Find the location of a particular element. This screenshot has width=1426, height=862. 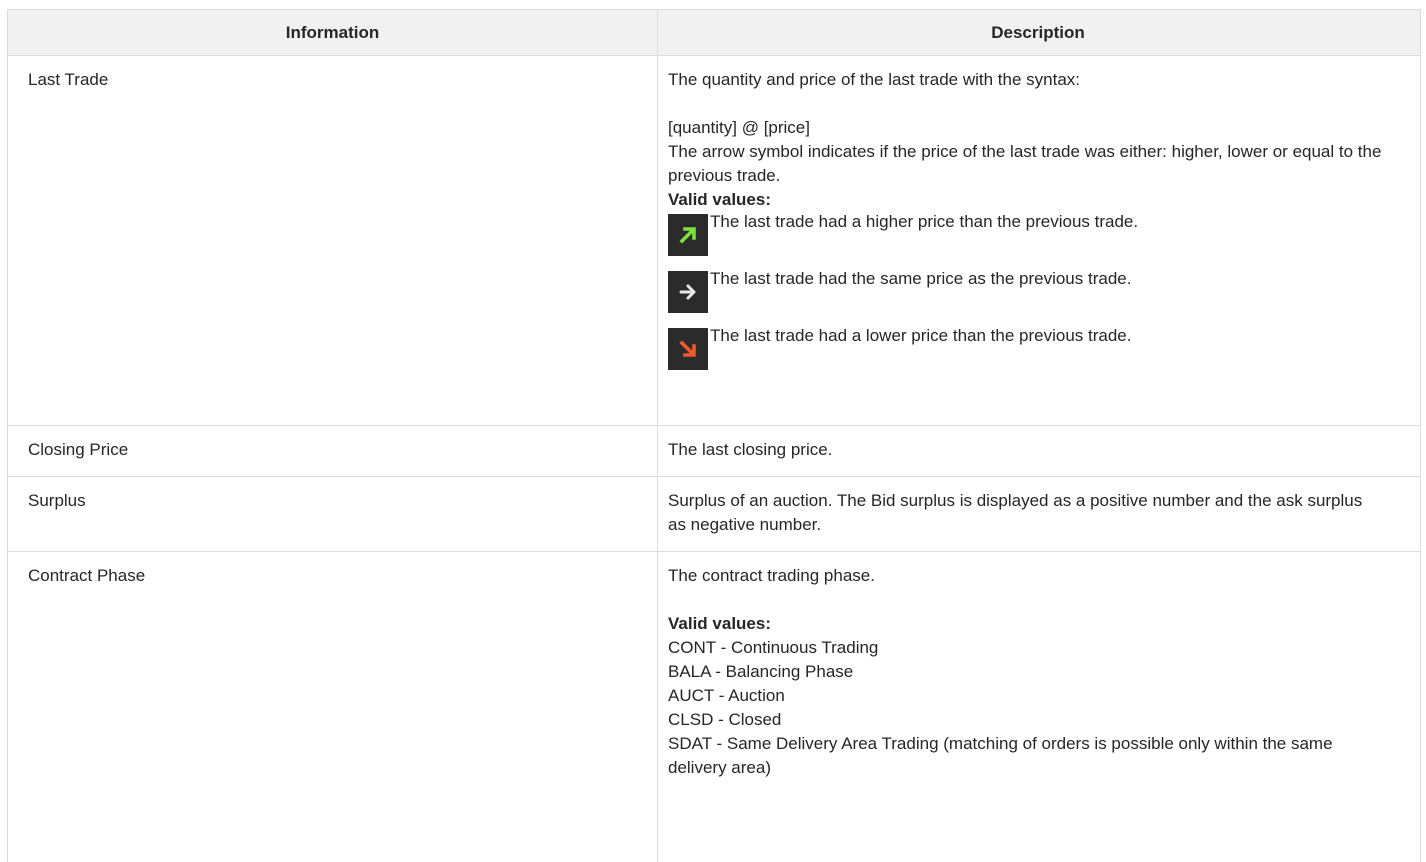

syntax-text: [quantity] @ [price] is located at coordinates (739, 127).